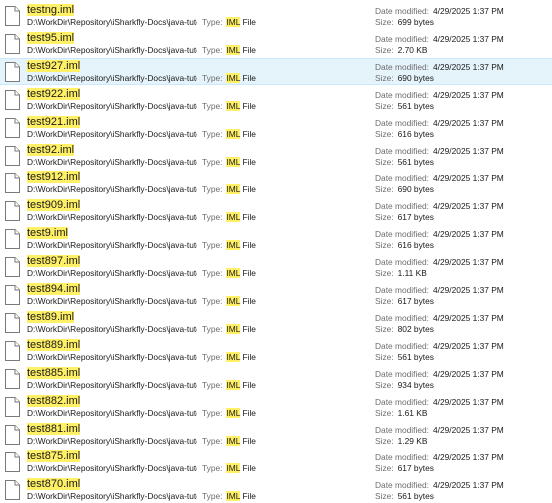 This screenshot has width=552, height=503. I want to click on file-size-value: 2.70 KB, so click(412, 49).